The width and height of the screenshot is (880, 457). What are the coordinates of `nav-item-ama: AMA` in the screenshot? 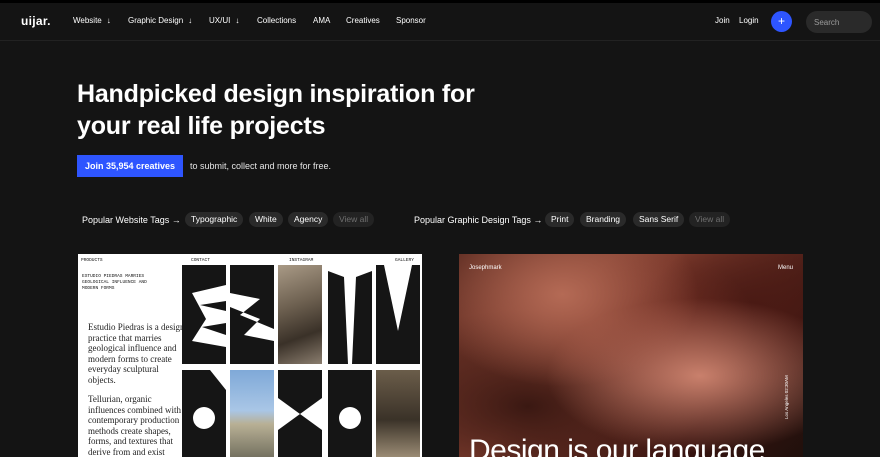 It's located at (321, 20).